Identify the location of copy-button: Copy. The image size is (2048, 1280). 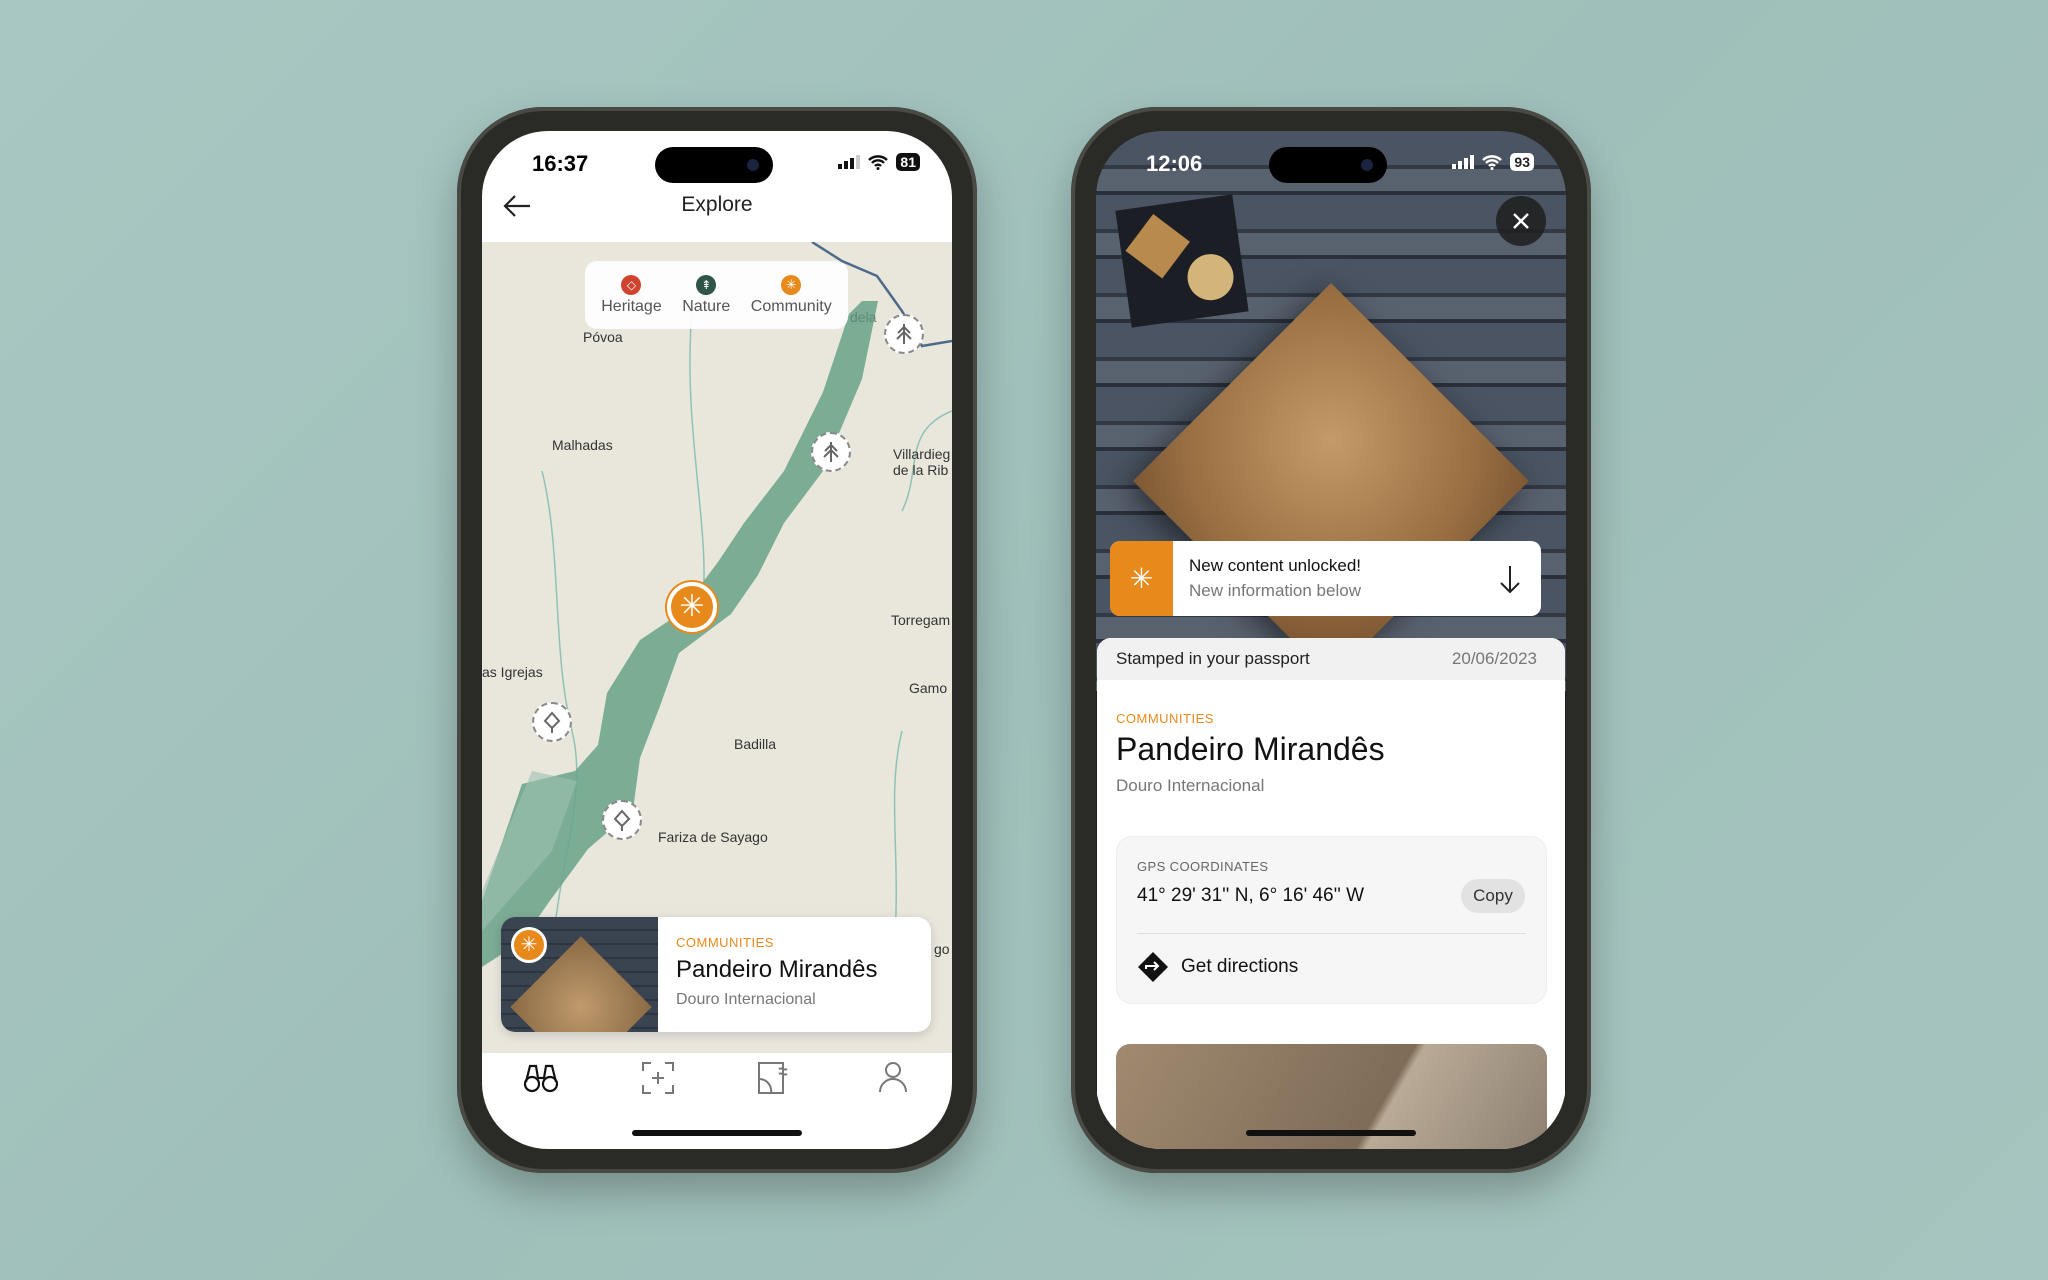
(1493, 896).